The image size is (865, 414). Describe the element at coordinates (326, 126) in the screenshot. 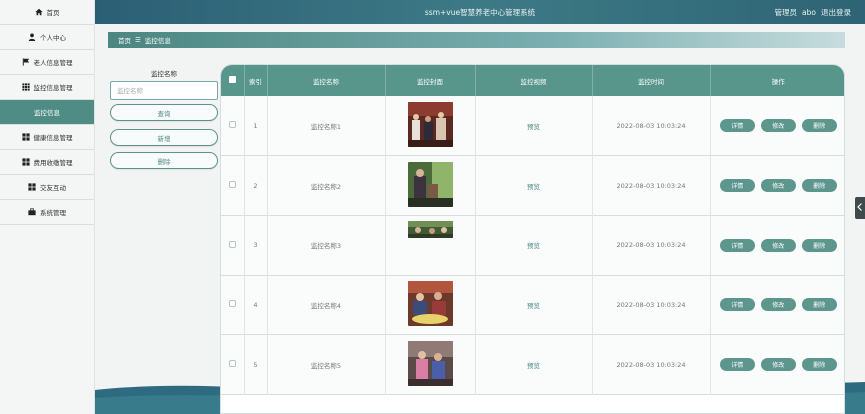

I see `row-name: 监控名称1` at that location.